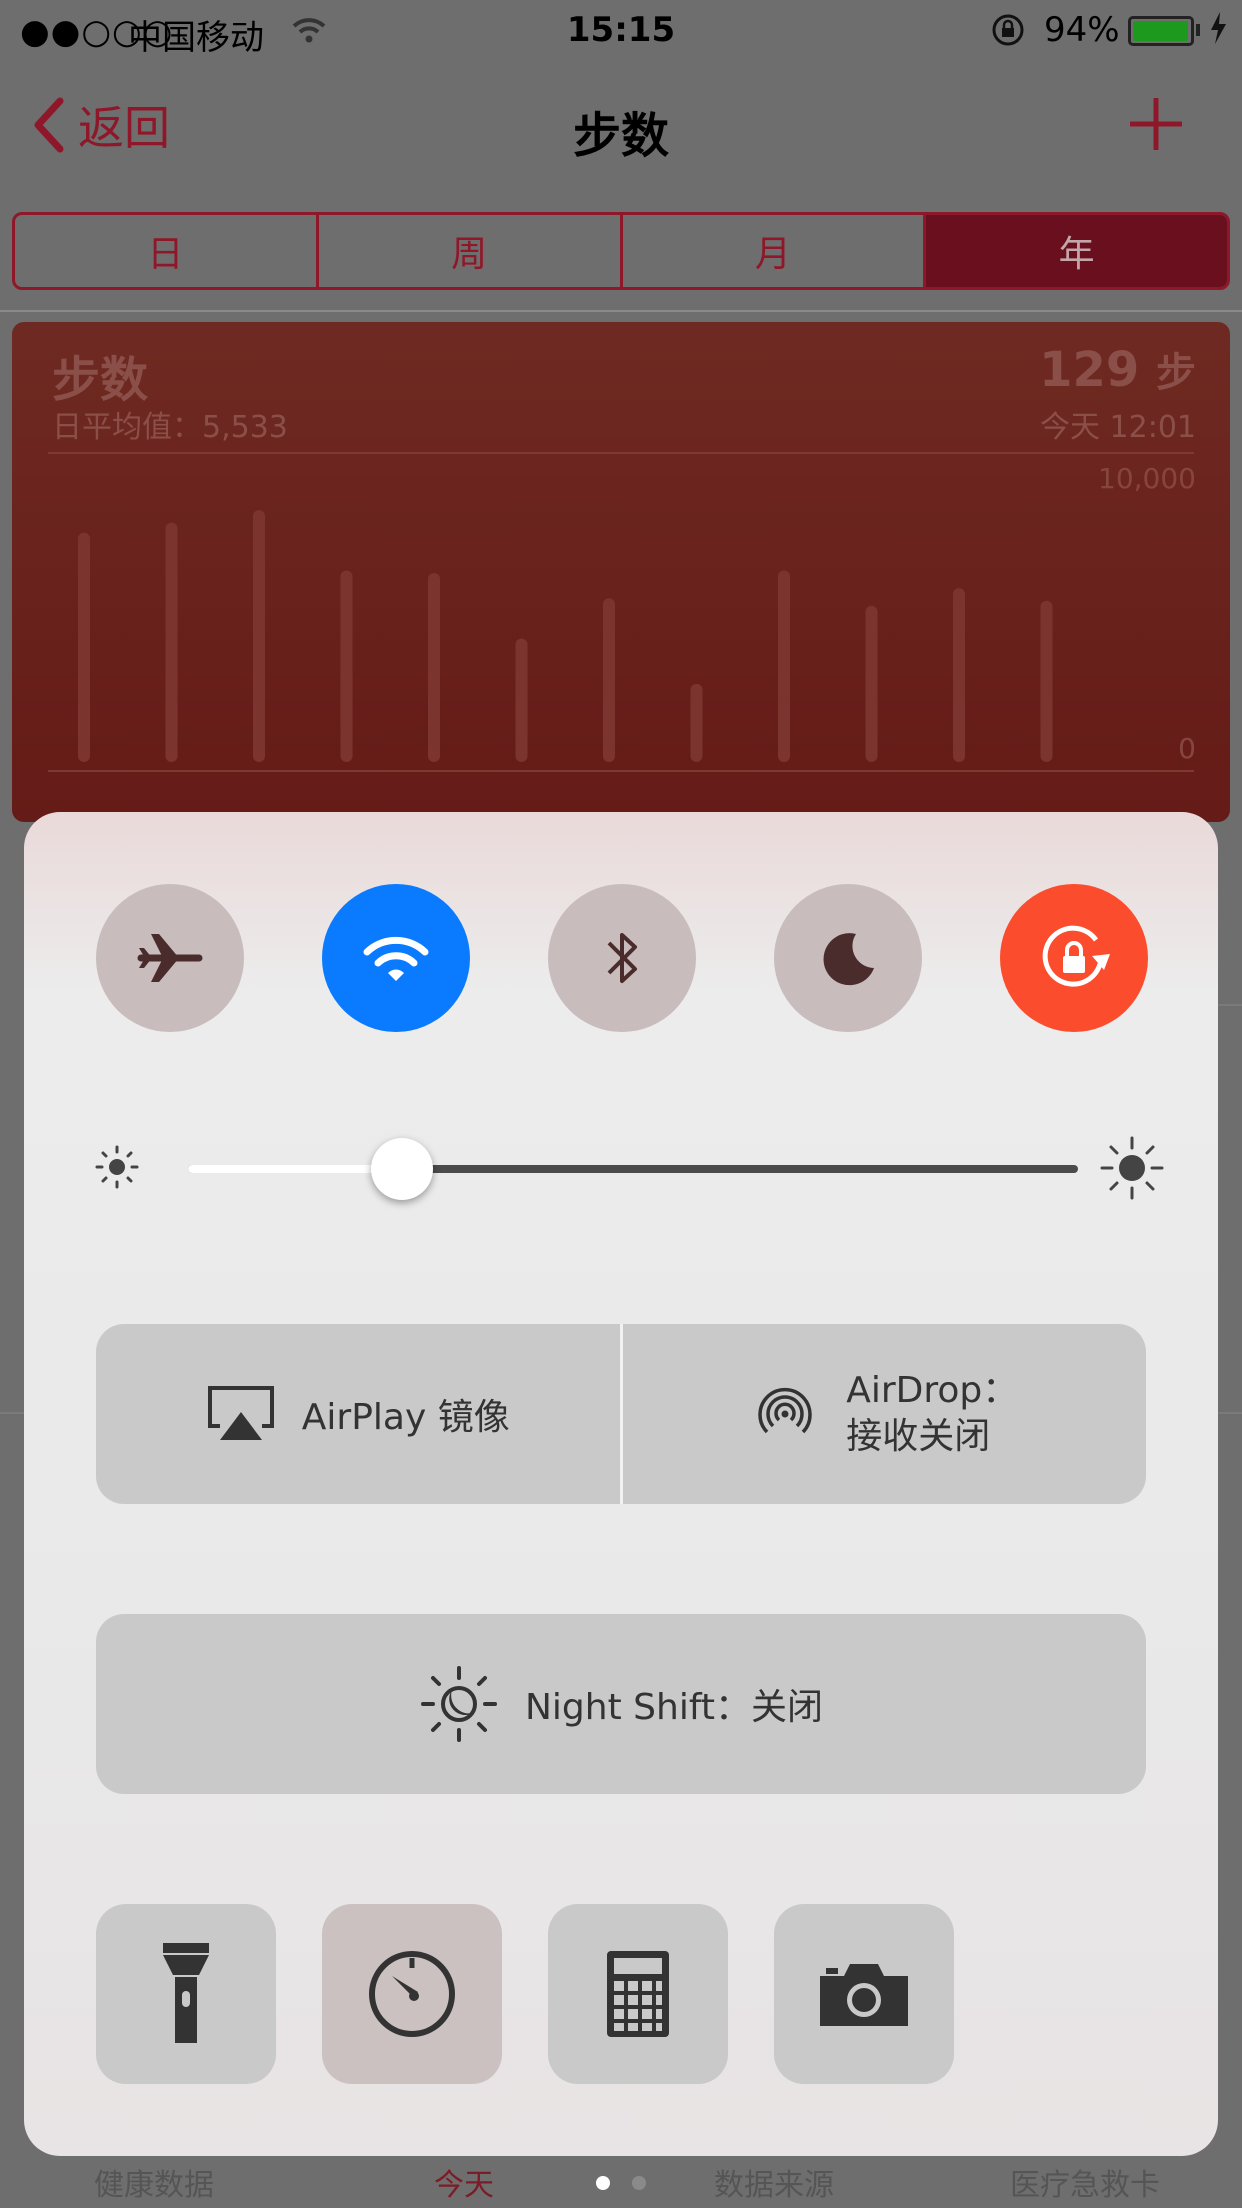 The height and width of the screenshot is (2208, 1242). I want to click on airdrop-button: AirDrop： 接收关闭, so click(884, 1414).